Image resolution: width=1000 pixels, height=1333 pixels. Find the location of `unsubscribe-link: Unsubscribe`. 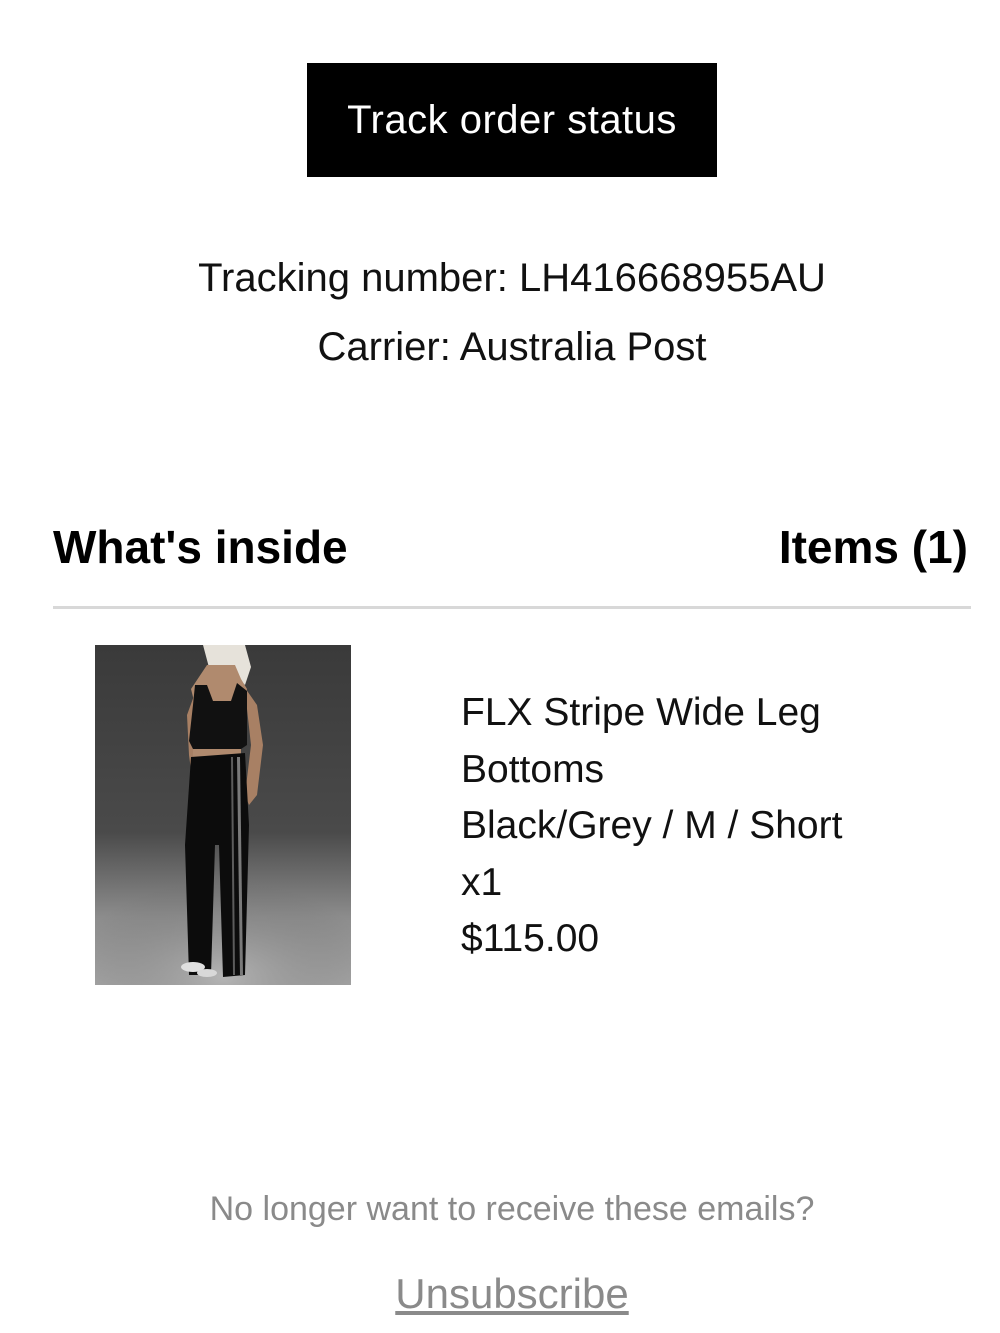

unsubscribe-link: Unsubscribe is located at coordinates (500, 1294).